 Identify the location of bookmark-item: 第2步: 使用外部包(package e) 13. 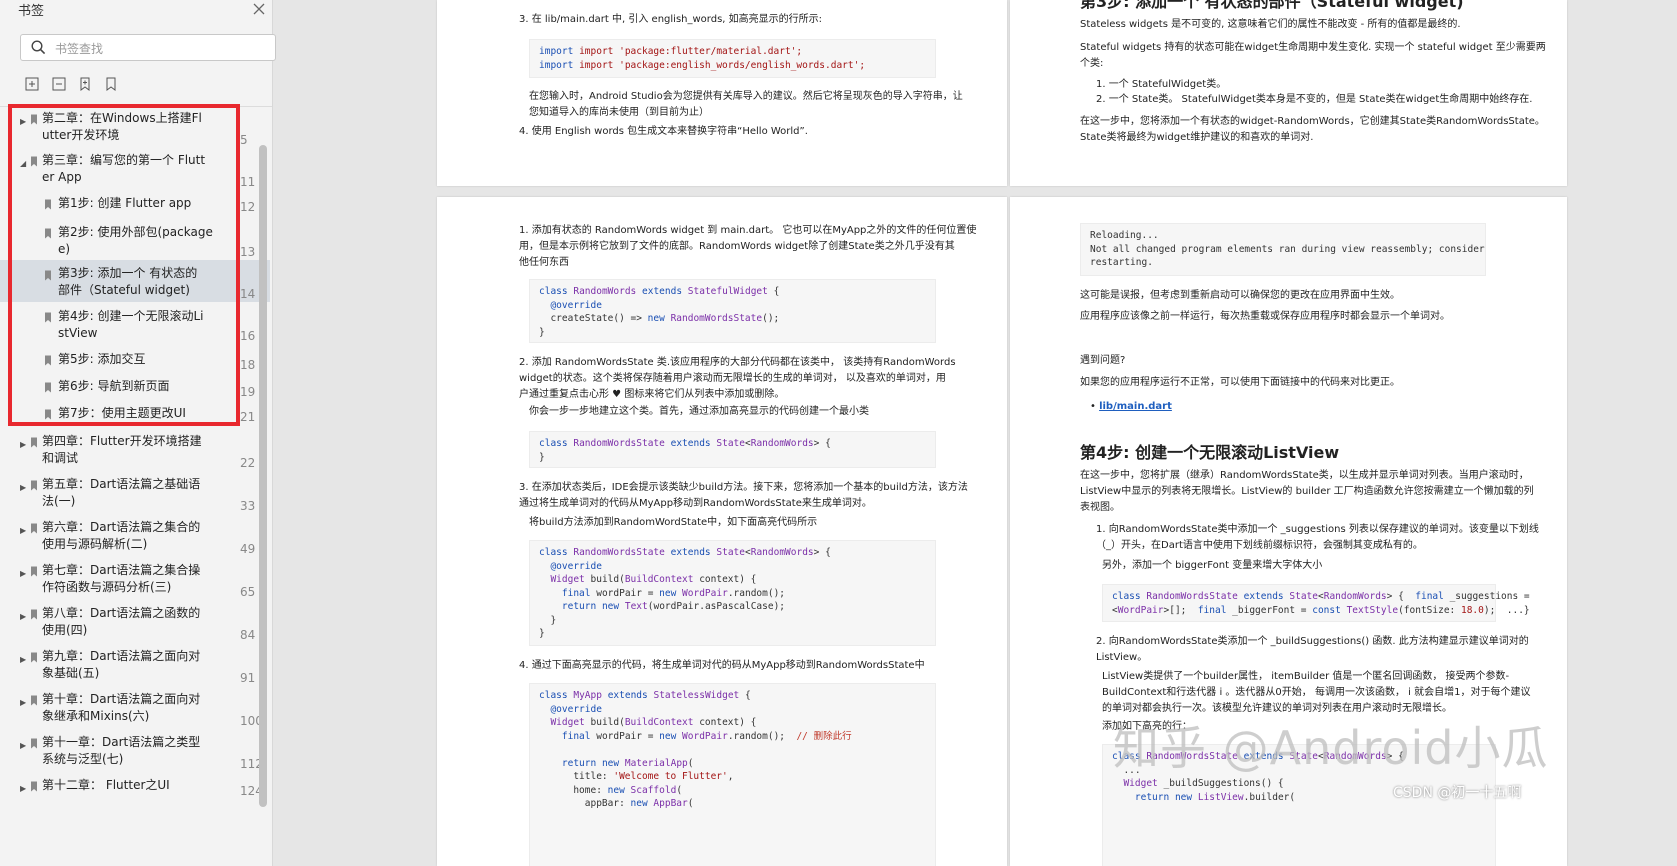
(135, 241).